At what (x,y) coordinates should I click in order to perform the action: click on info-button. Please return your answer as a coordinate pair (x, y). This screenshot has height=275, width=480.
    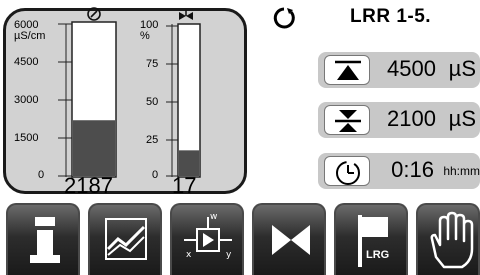
    Looking at the image, I should click on (43, 239).